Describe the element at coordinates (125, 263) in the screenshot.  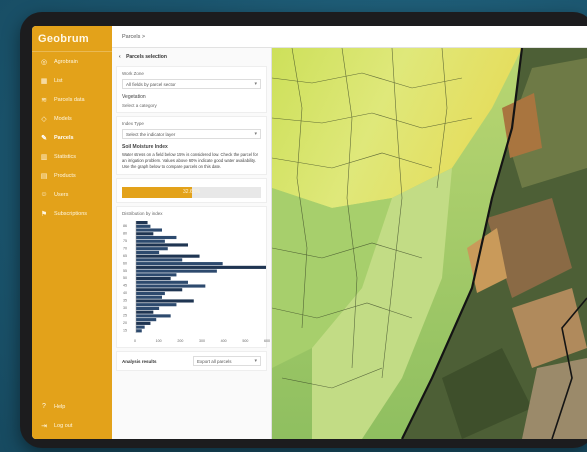
I see `y-tick-label: 60` at that location.